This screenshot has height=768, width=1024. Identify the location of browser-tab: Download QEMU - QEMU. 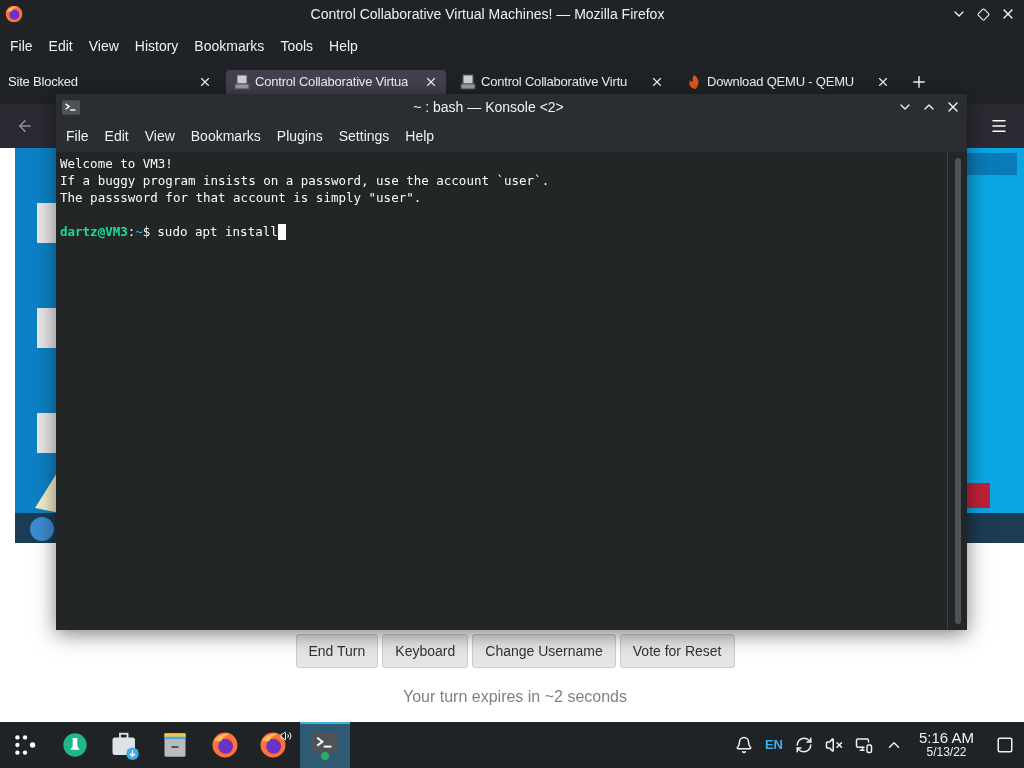
(788, 82).